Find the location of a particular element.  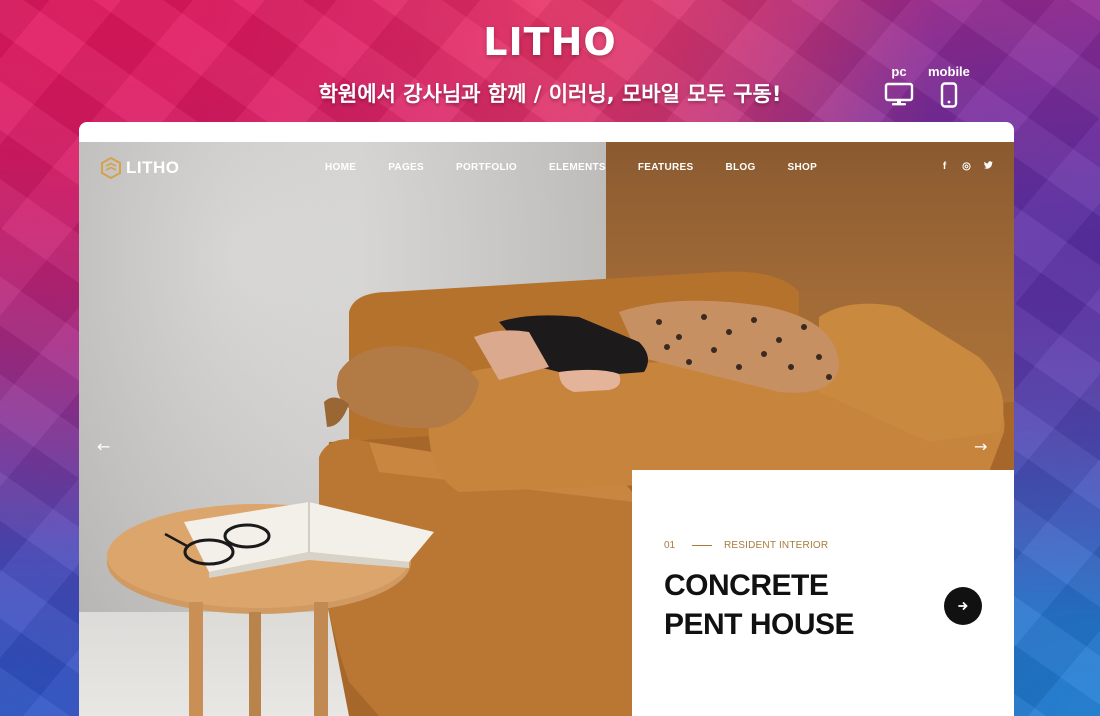

instagram-icon: ◎ is located at coordinates (966, 166).